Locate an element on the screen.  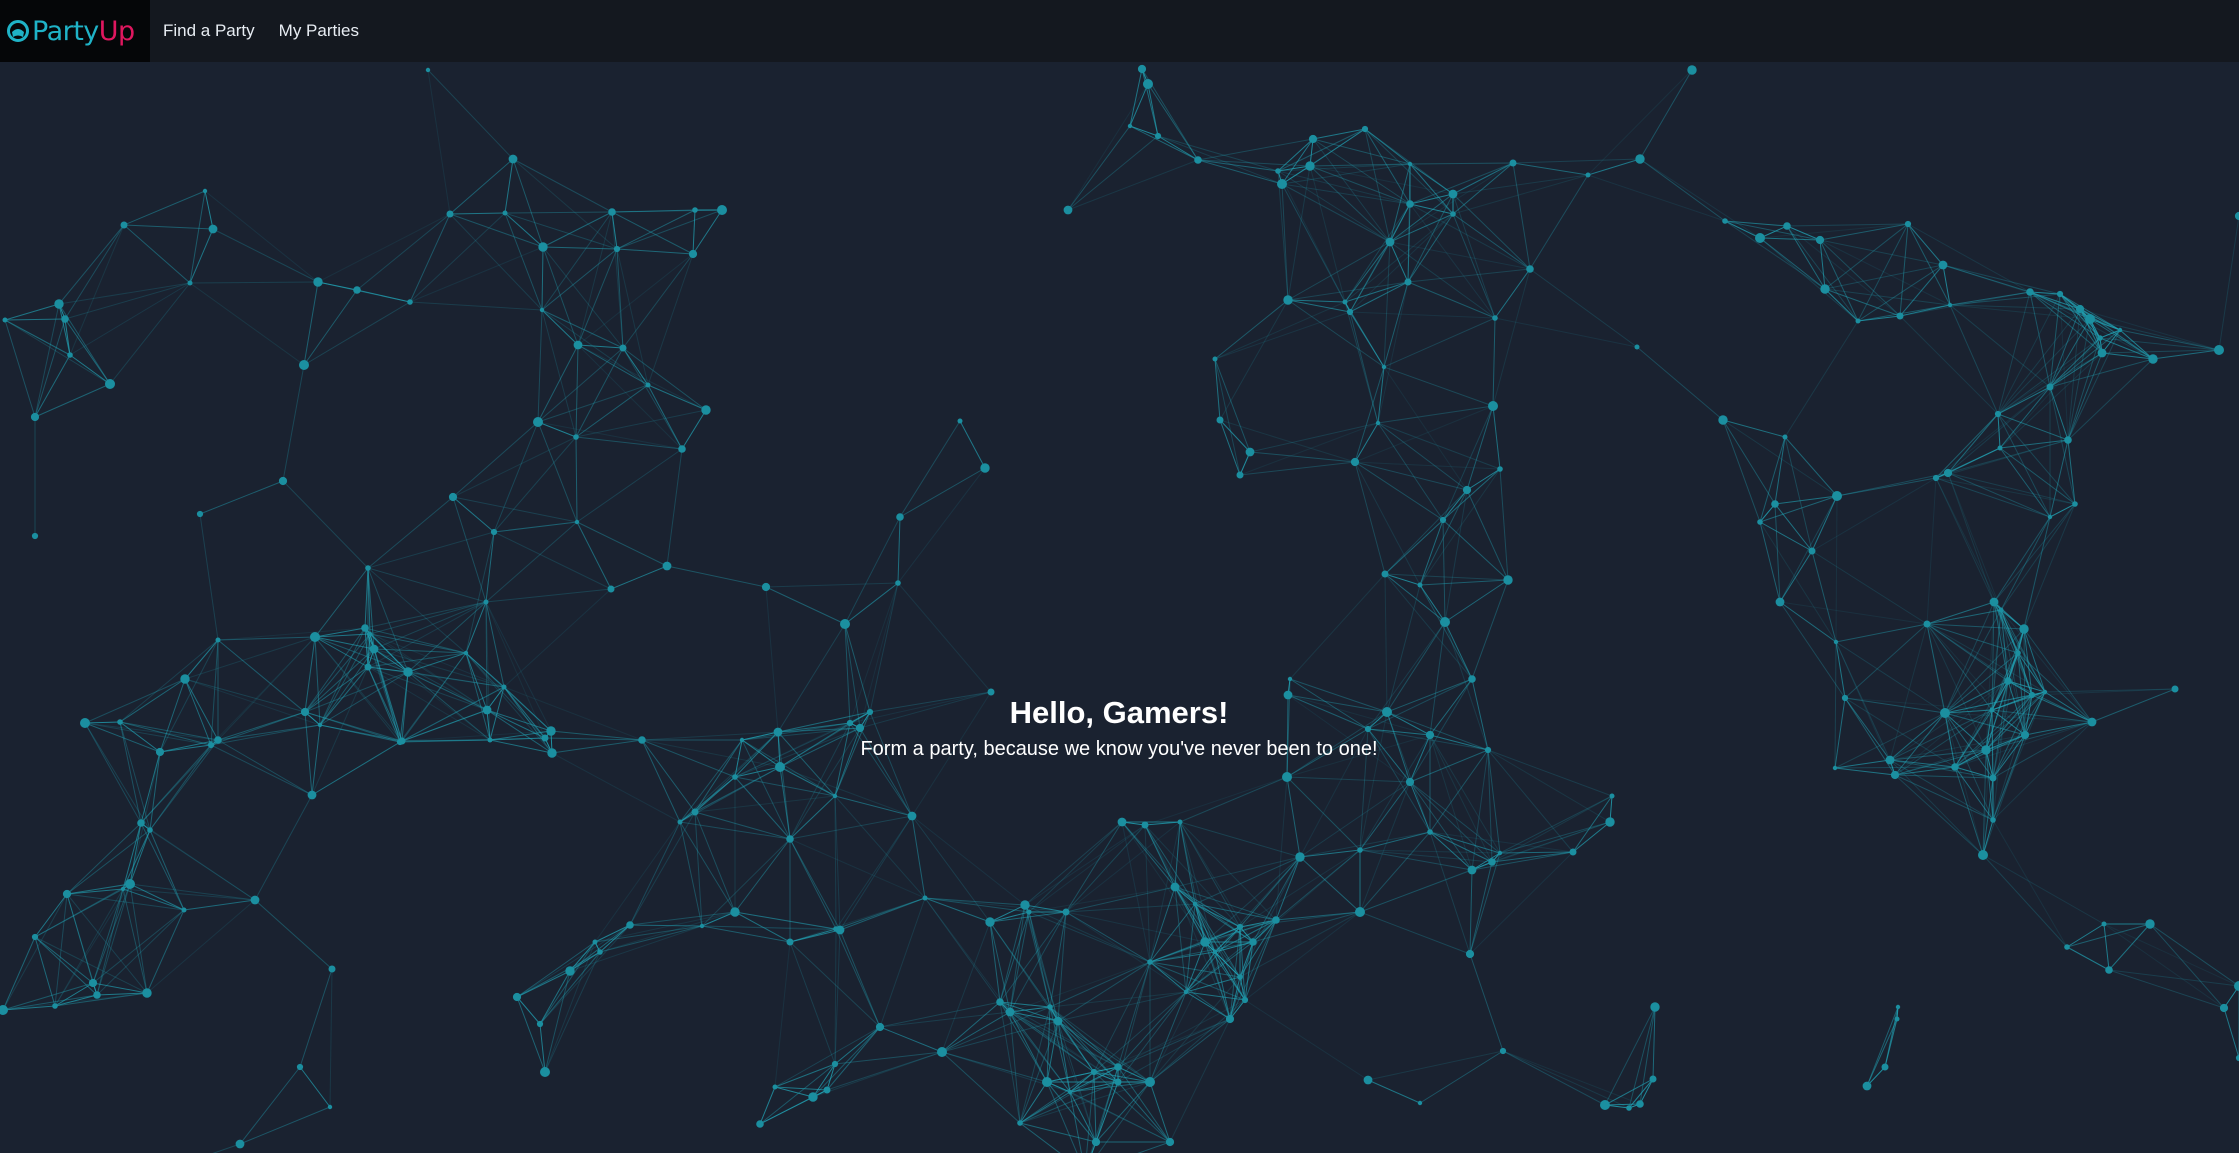
brand-logo-link: PartyUp is located at coordinates (75, 31).